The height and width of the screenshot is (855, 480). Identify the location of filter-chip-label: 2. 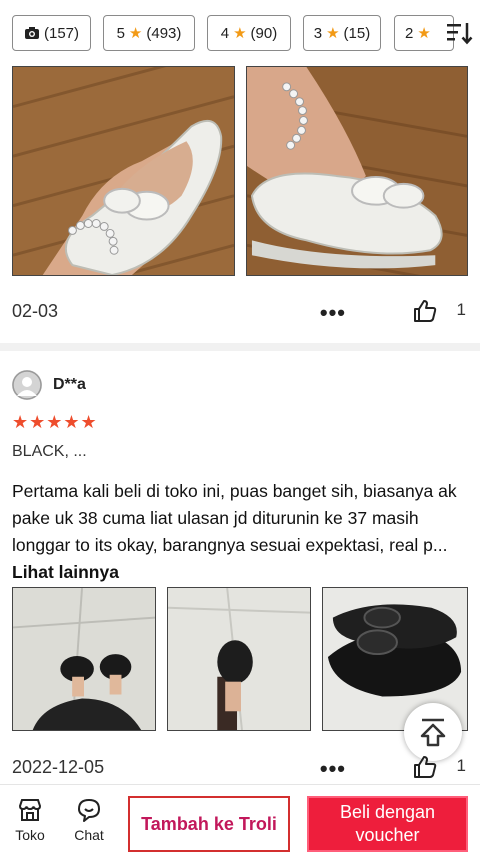
(409, 33).